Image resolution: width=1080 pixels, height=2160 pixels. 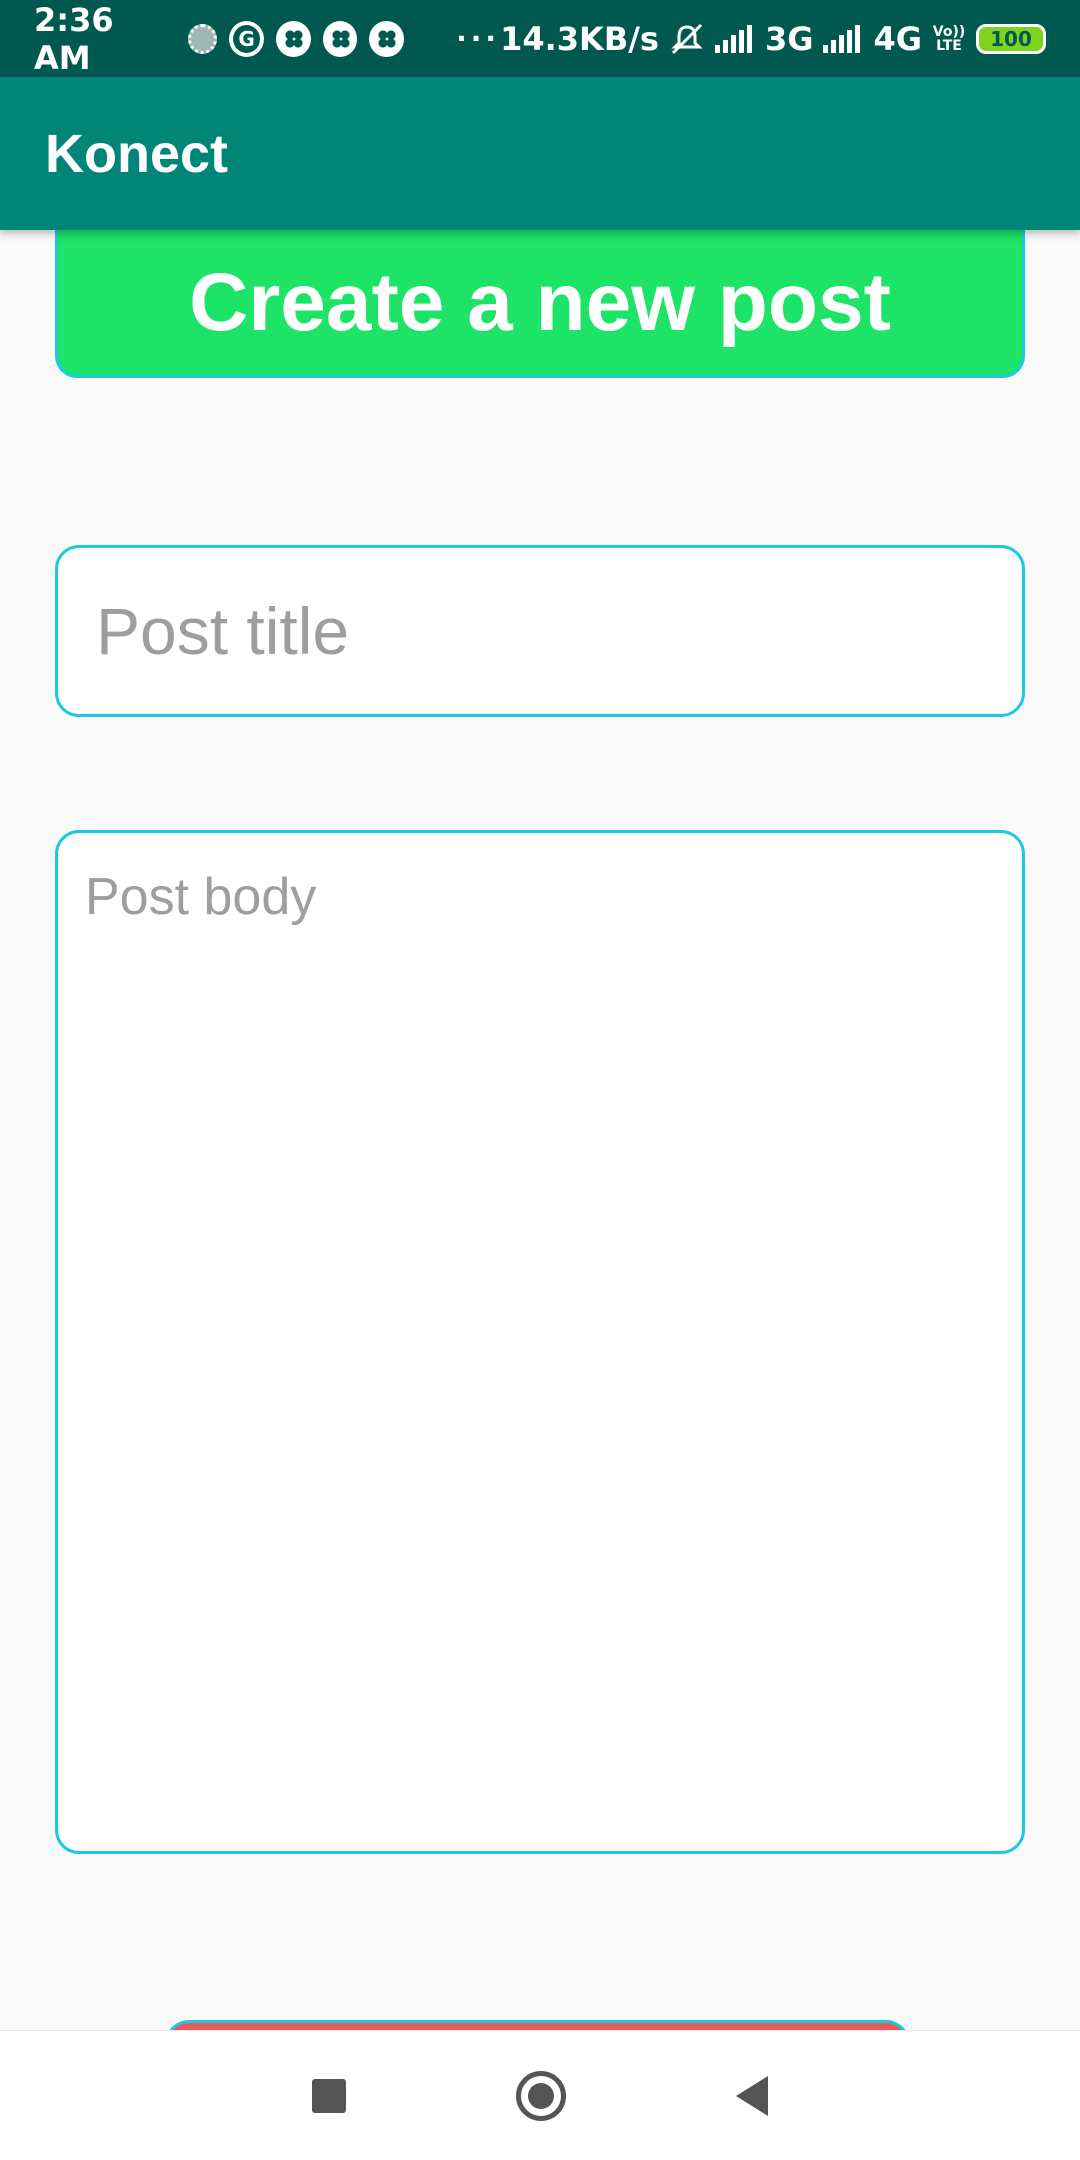 I want to click on back-icon, so click(x=752, y=2095).